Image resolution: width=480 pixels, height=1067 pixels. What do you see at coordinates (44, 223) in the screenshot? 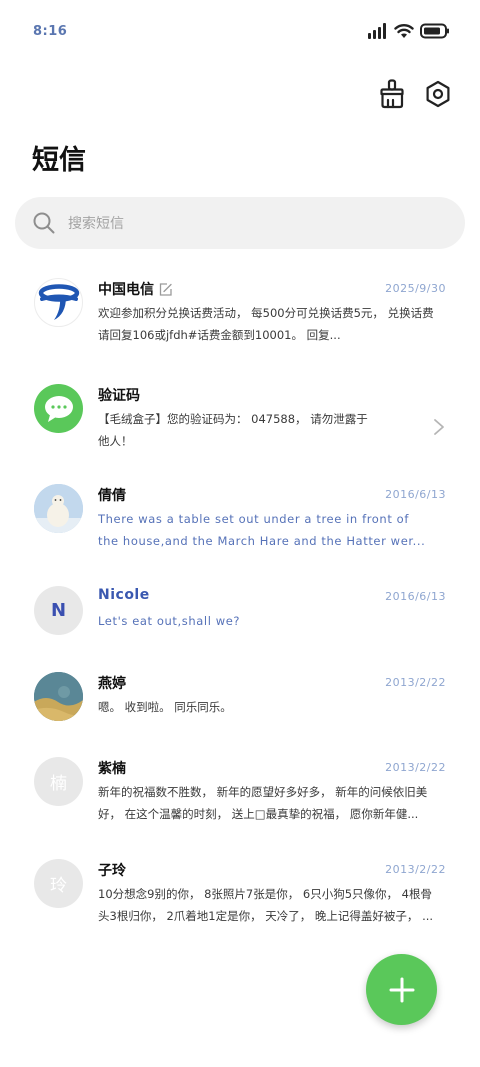
I see `search-icon` at bounding box center [44, 223].